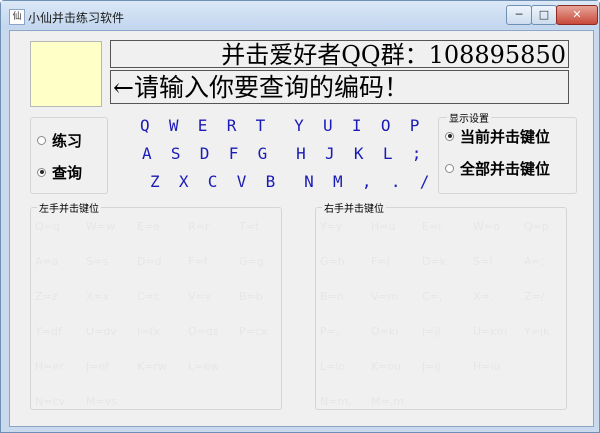 The image size is (600, 433). Describe the element at coordinates (152, 366) in the screenshot. I see `left-hand-key-cell: K=rw` at that location.